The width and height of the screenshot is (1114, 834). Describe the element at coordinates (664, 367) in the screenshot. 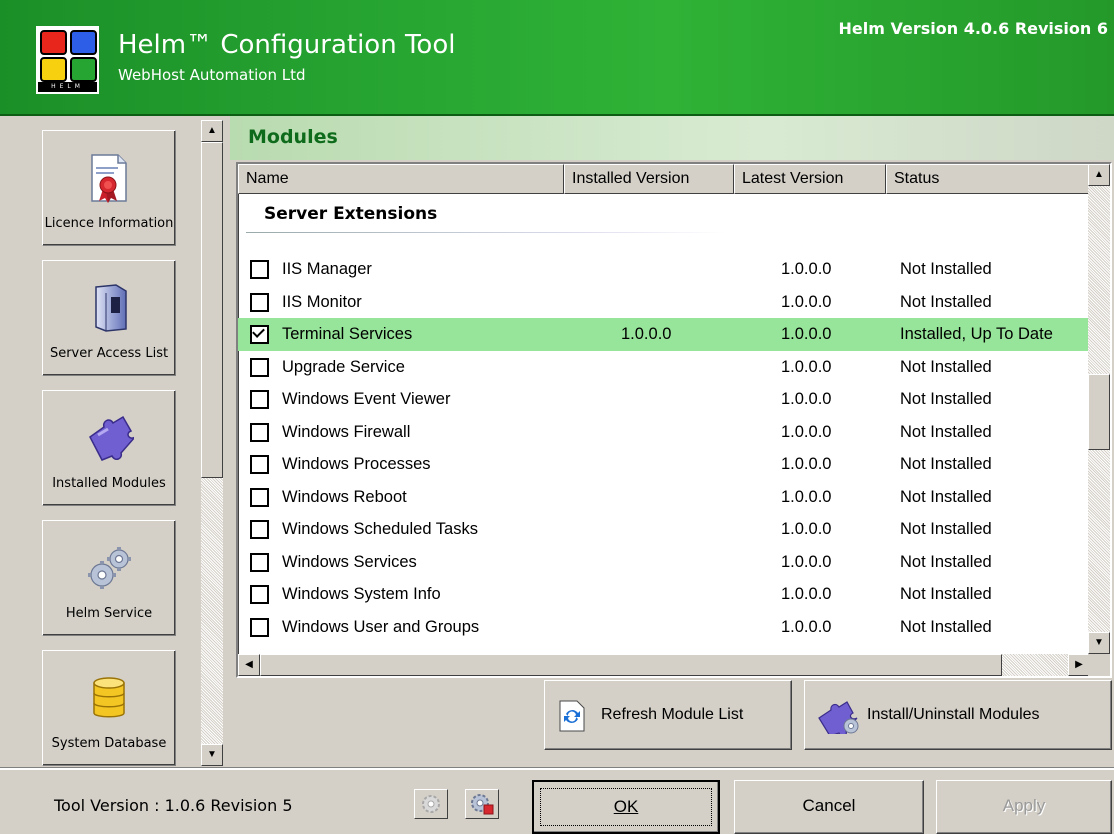

I see `module-row: Upgrade Service 1.0.0.0 Not Installed` at that location.